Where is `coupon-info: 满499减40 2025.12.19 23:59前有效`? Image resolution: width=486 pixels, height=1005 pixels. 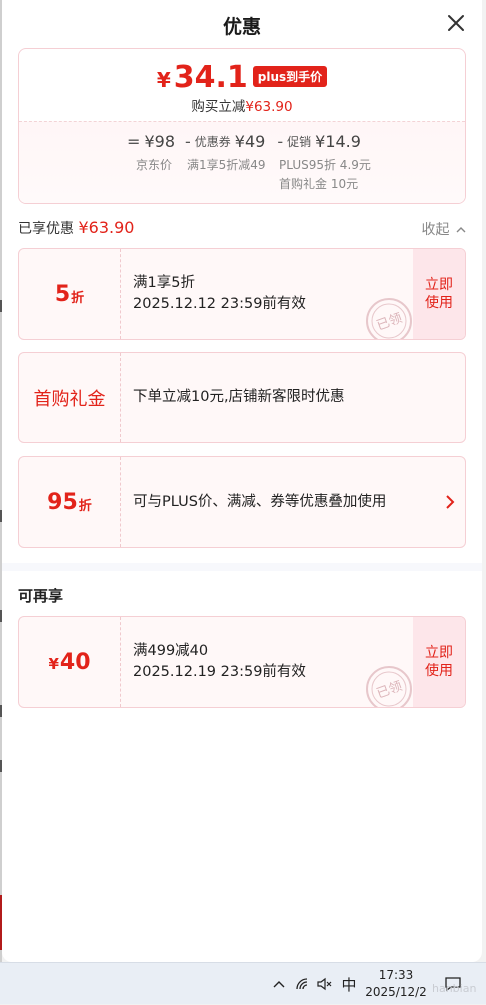
coupon-info: 满499减40 2025.12.19 23:59前有效 is located at coordinates (219, 662).